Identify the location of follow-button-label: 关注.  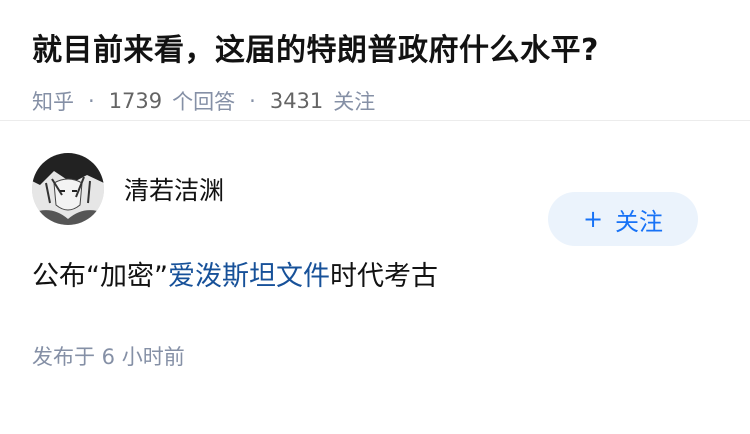
(639, 221).